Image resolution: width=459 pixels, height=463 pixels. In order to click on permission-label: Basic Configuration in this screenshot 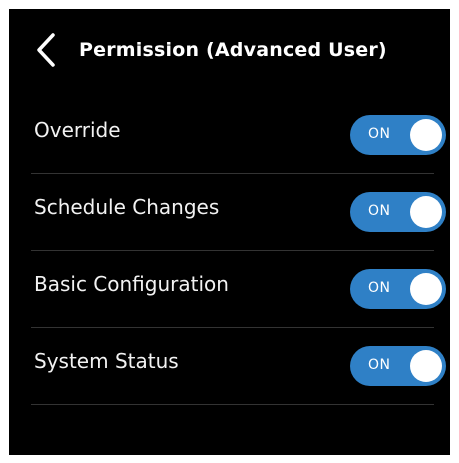, I will do `click(131, 284)`.